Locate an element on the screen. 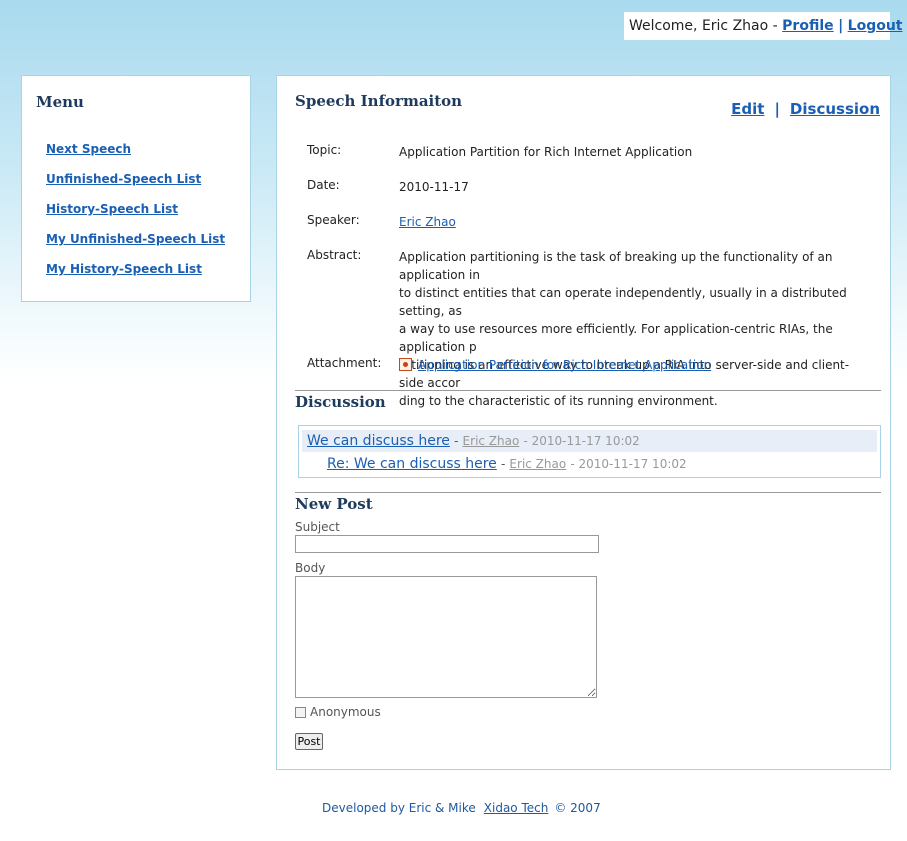  company-link: Xidao Tech is located at coordinates (516, 808).